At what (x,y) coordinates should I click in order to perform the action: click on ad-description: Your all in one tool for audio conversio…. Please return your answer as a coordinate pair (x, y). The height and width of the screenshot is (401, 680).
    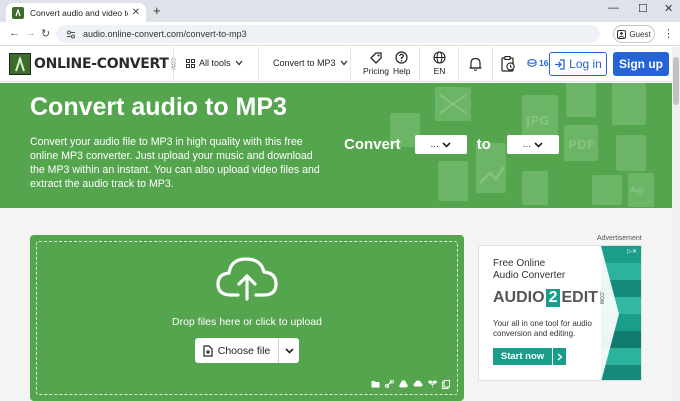
    Looking at the image, I should click on (542, 329).